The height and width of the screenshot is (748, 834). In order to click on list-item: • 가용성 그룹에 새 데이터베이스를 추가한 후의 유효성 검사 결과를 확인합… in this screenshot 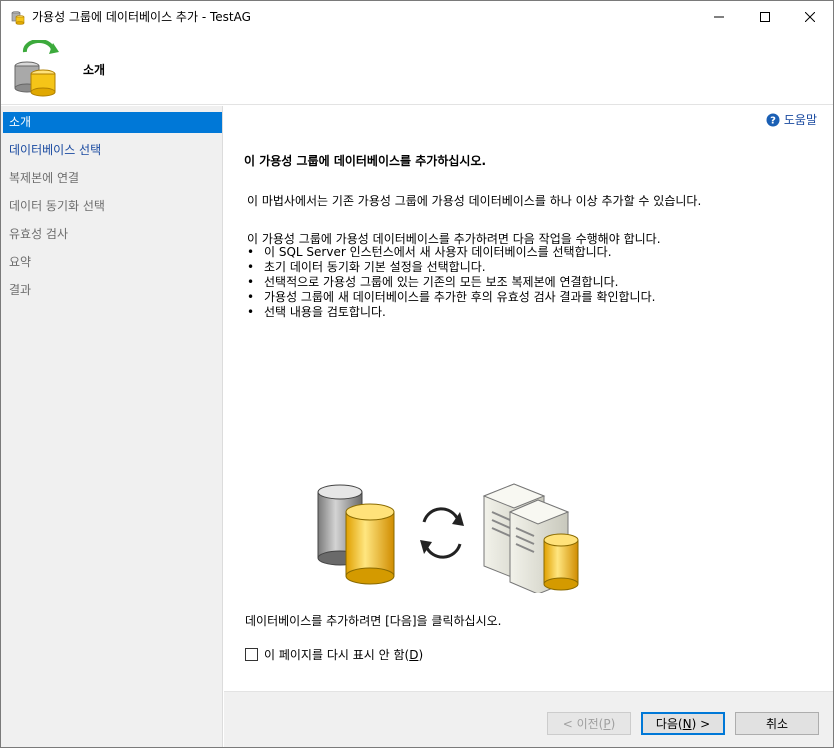, I will do `click(451, 297)`.